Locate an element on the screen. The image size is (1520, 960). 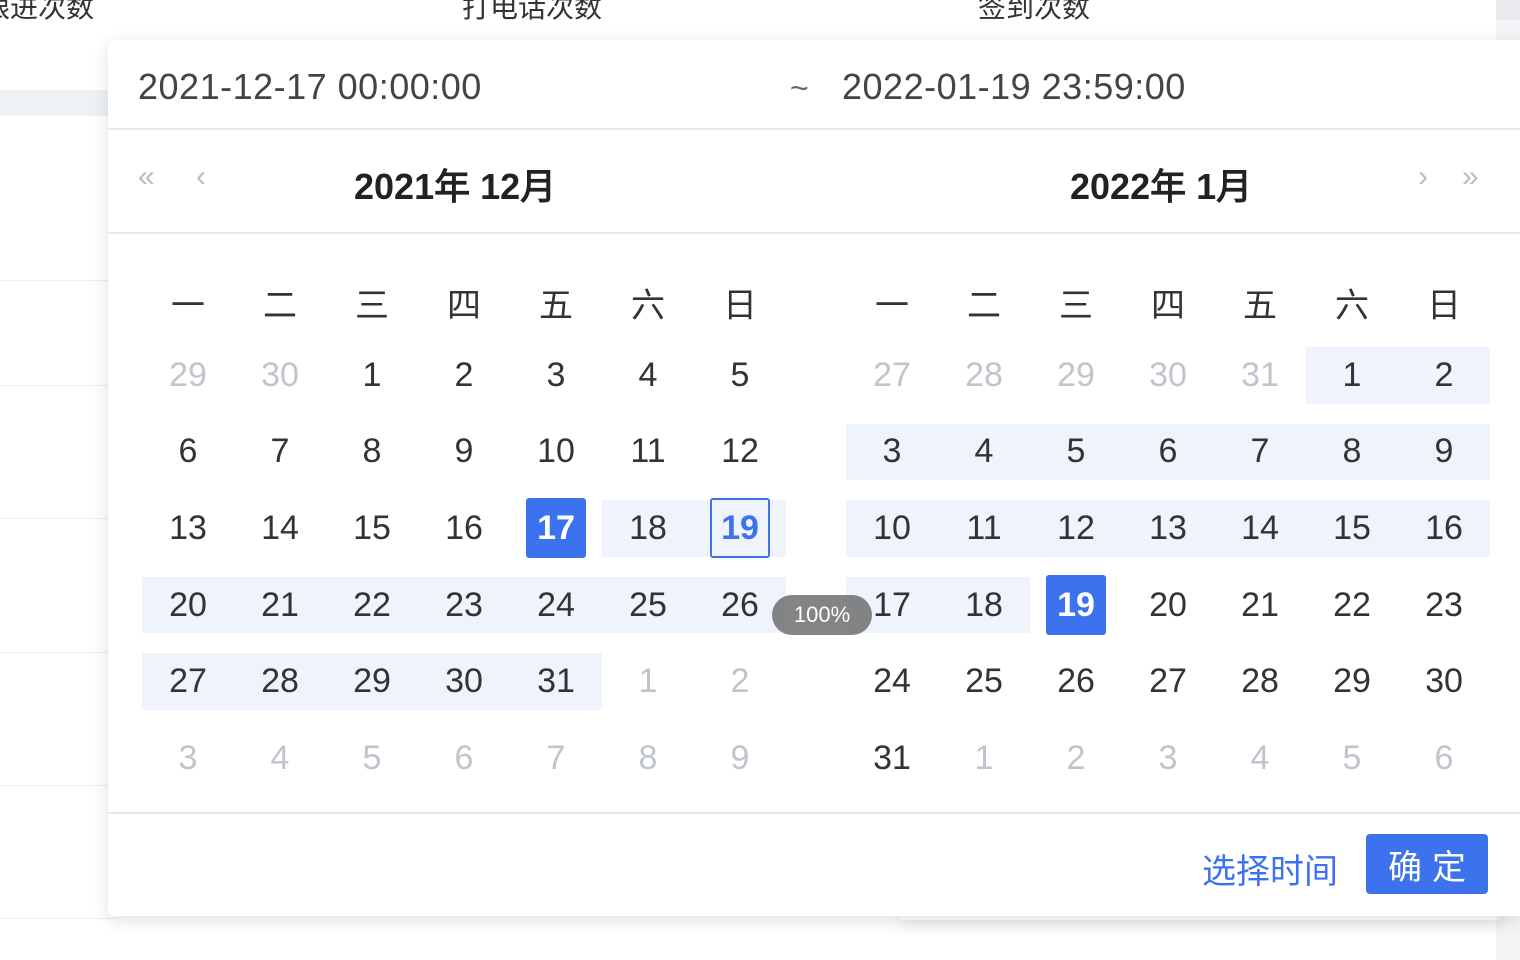
day-number: 4 is located at coordinates (984, 451).